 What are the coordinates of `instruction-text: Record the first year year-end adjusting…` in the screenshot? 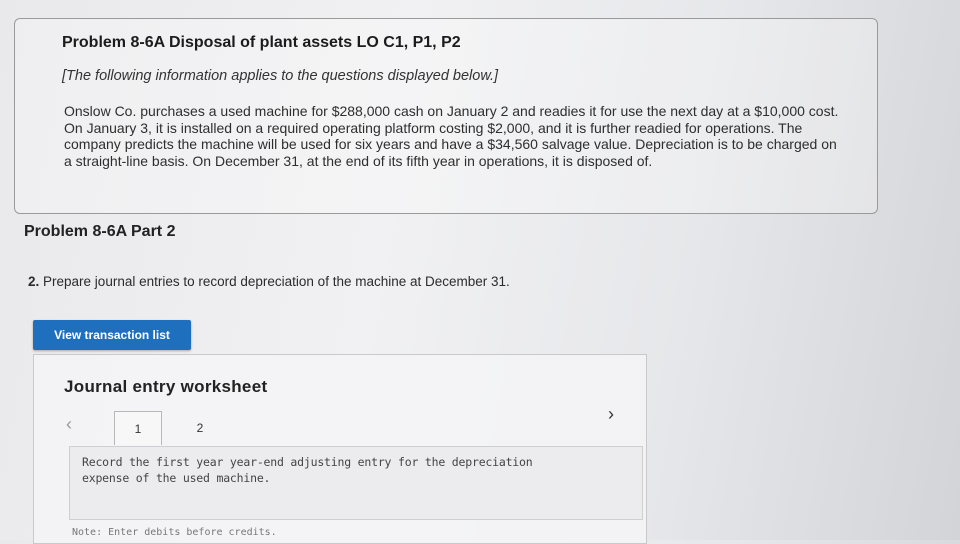 It's located at (307, 470).